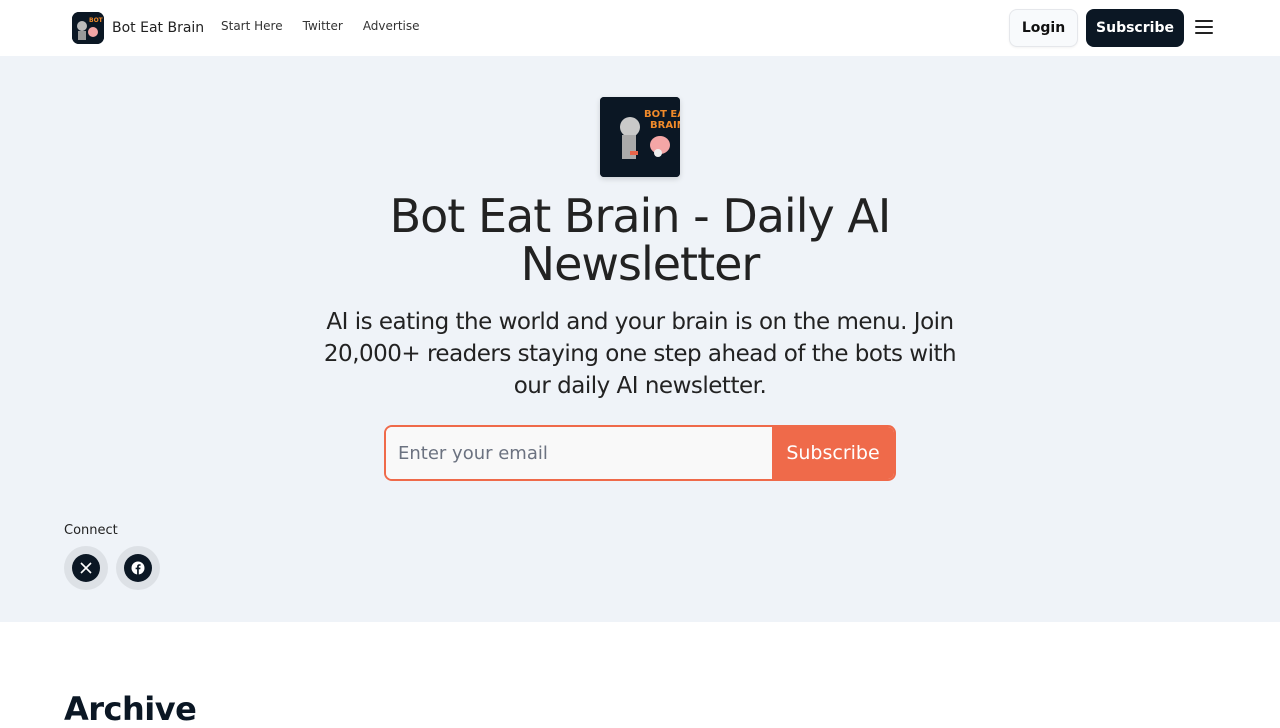 Image resolution: width=1280 pixels, height=728 pixels. I want to click on main-nav: Start Here Twitter Advertise, so click(320, 26).